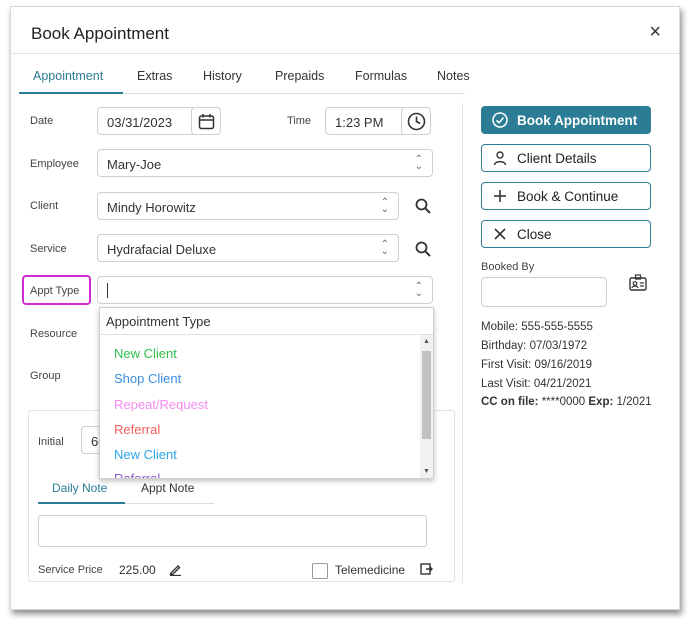  I want to click on dropdown-header: Appointment Type, so click(266, 321).